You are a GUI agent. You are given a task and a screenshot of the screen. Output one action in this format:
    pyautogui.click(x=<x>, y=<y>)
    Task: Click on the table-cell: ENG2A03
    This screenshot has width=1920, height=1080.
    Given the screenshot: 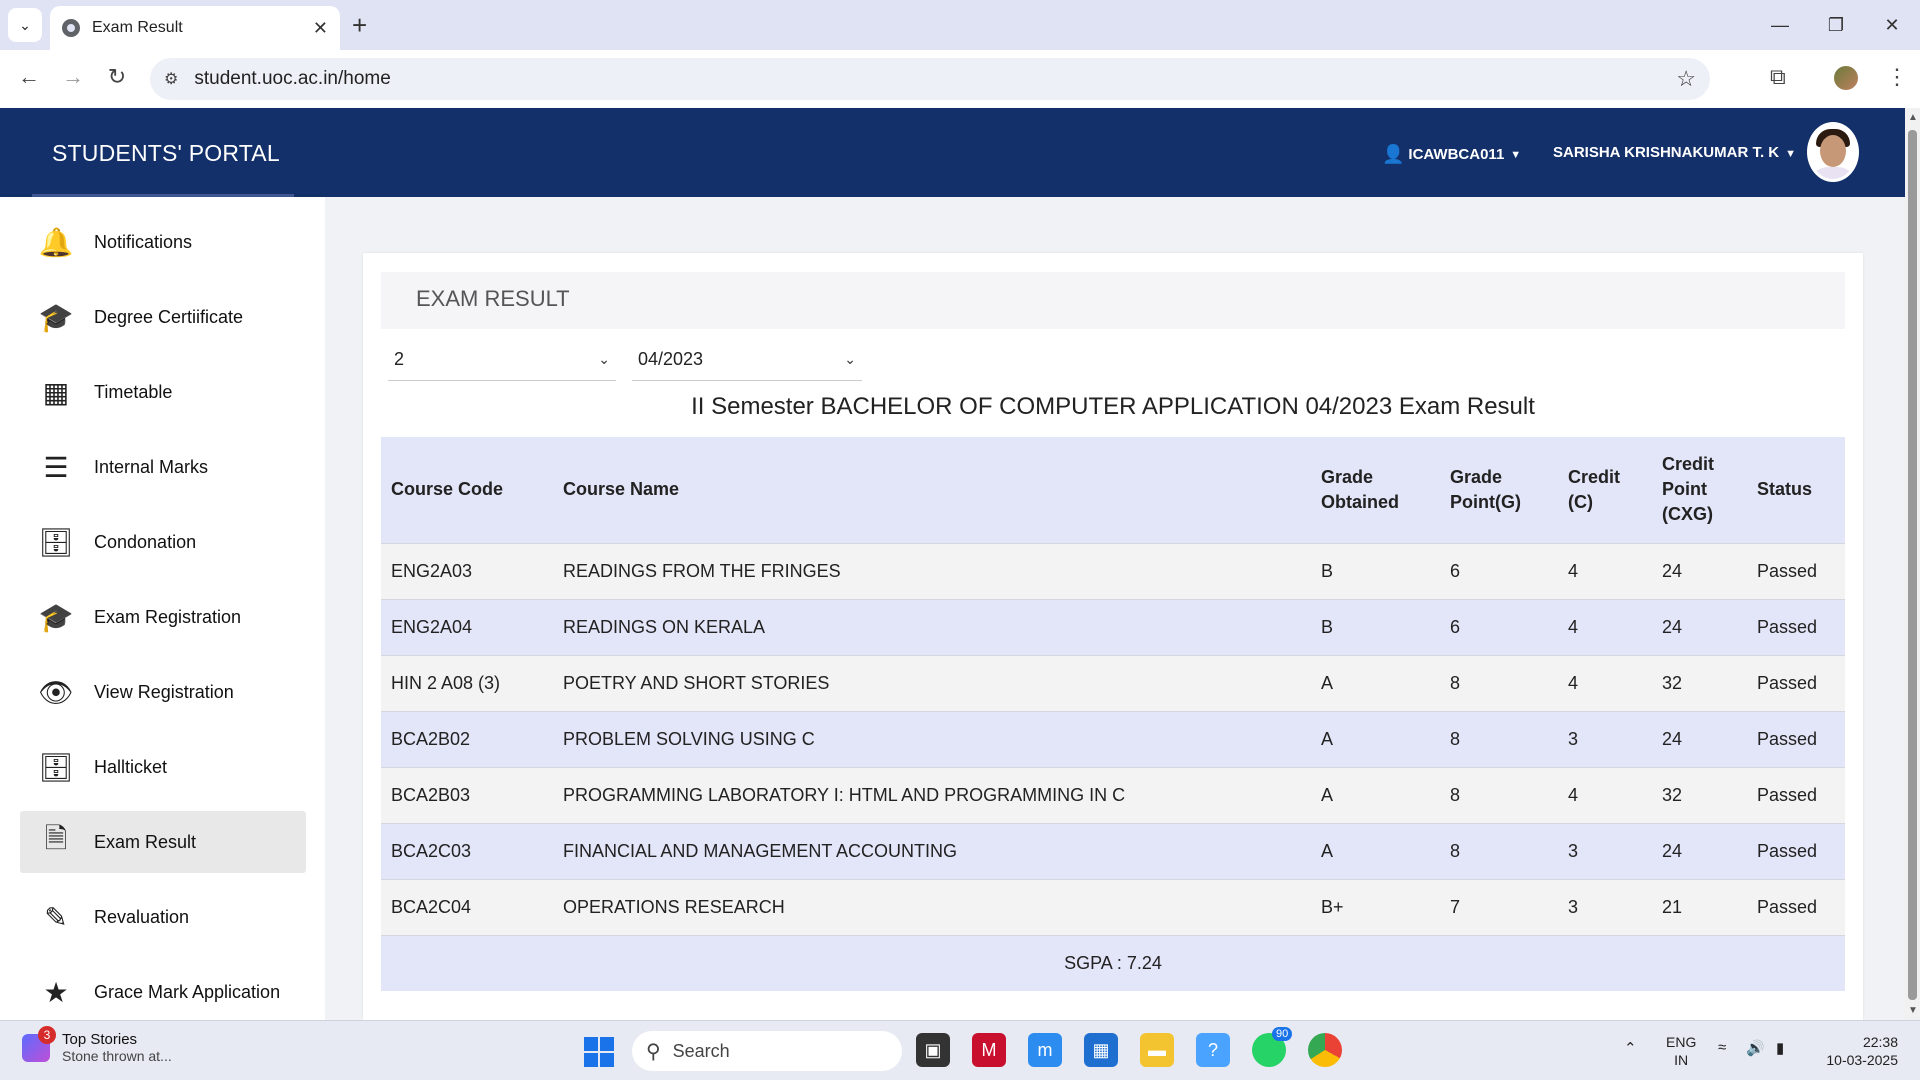 What is the action you would take?
    pyautogui.click(x=467, y=570)
    